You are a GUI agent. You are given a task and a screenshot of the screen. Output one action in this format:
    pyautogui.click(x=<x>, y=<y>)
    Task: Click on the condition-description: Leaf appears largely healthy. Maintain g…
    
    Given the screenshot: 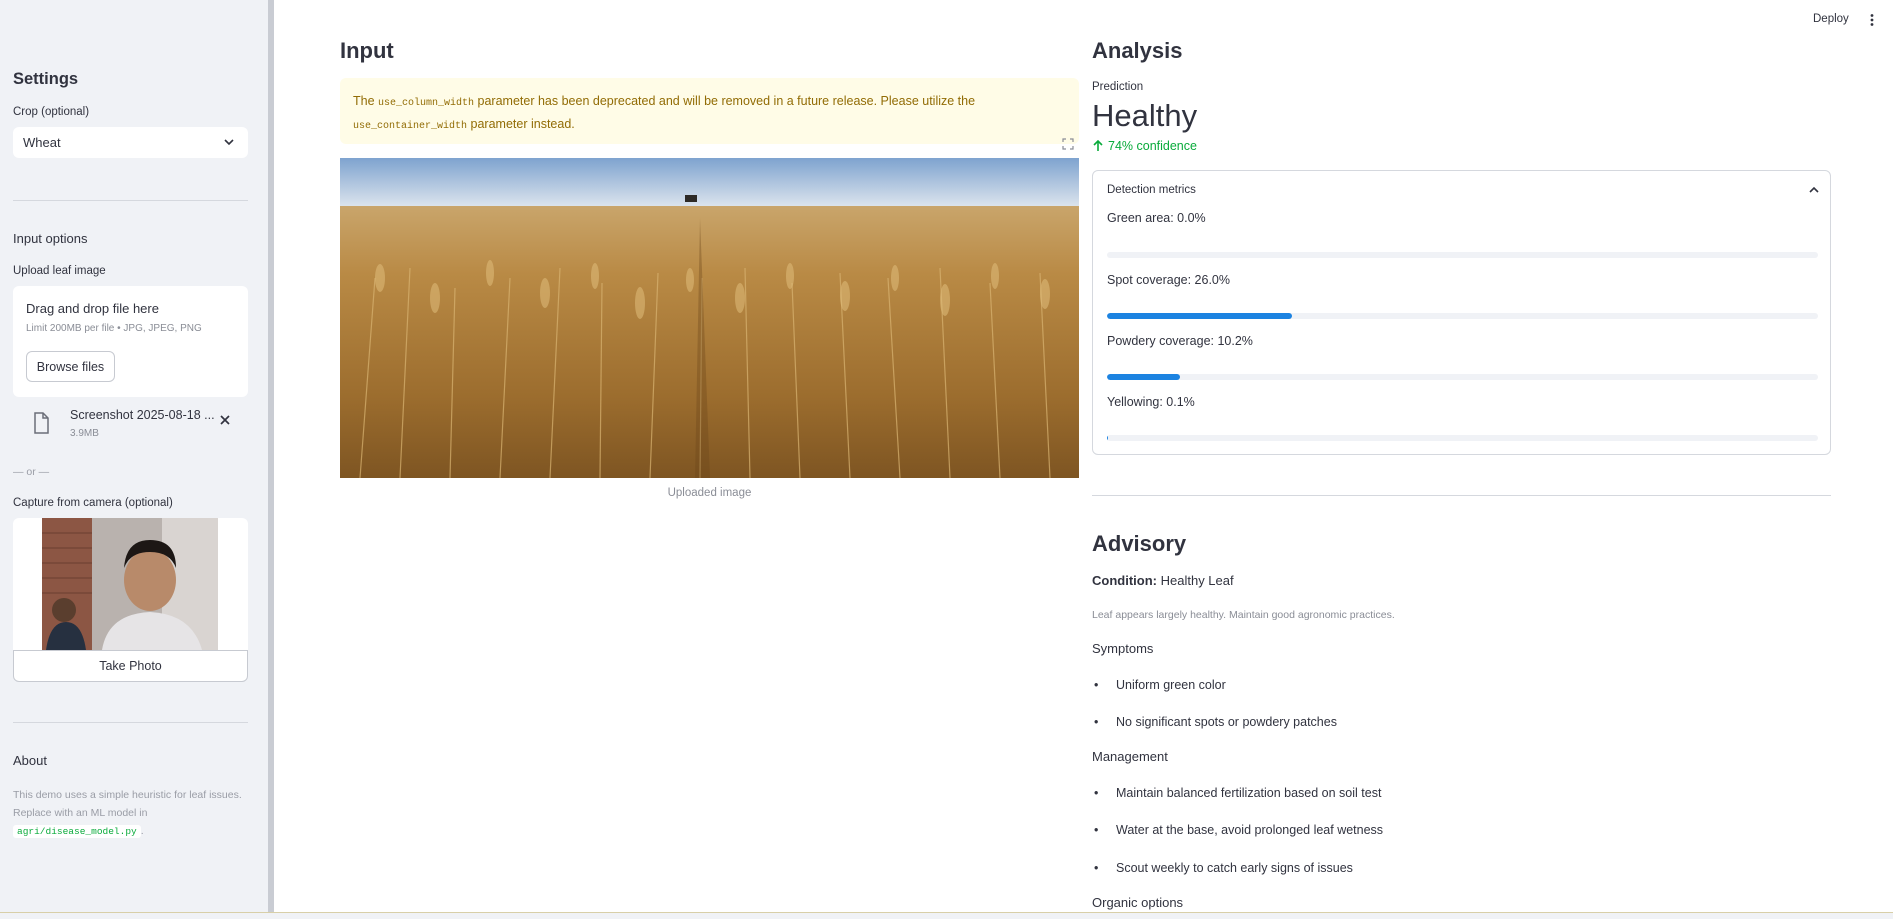 What is the action you would take?
    pyautogui.click(x=1243, y=615)
    